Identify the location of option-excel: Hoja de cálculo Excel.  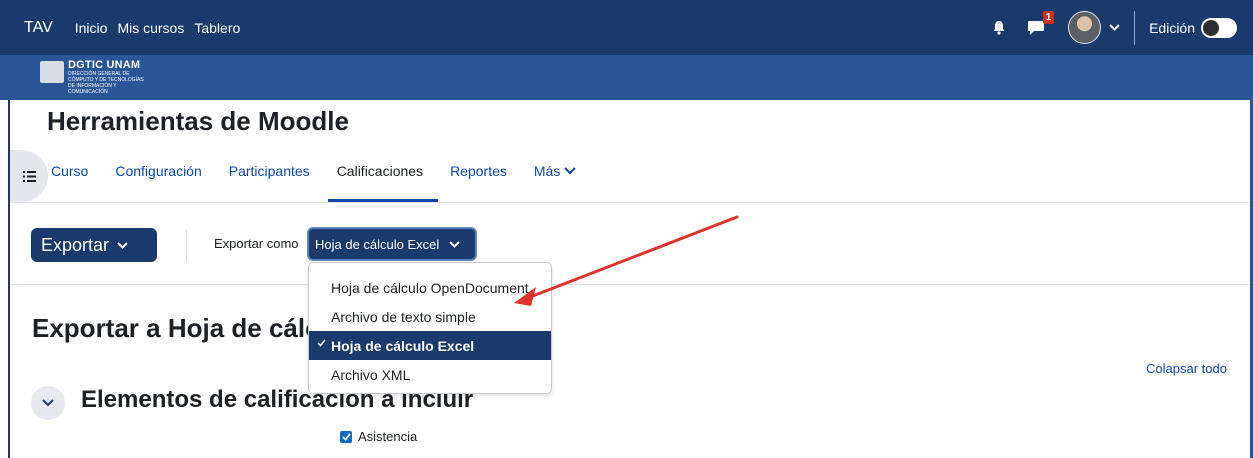
(430, 345).